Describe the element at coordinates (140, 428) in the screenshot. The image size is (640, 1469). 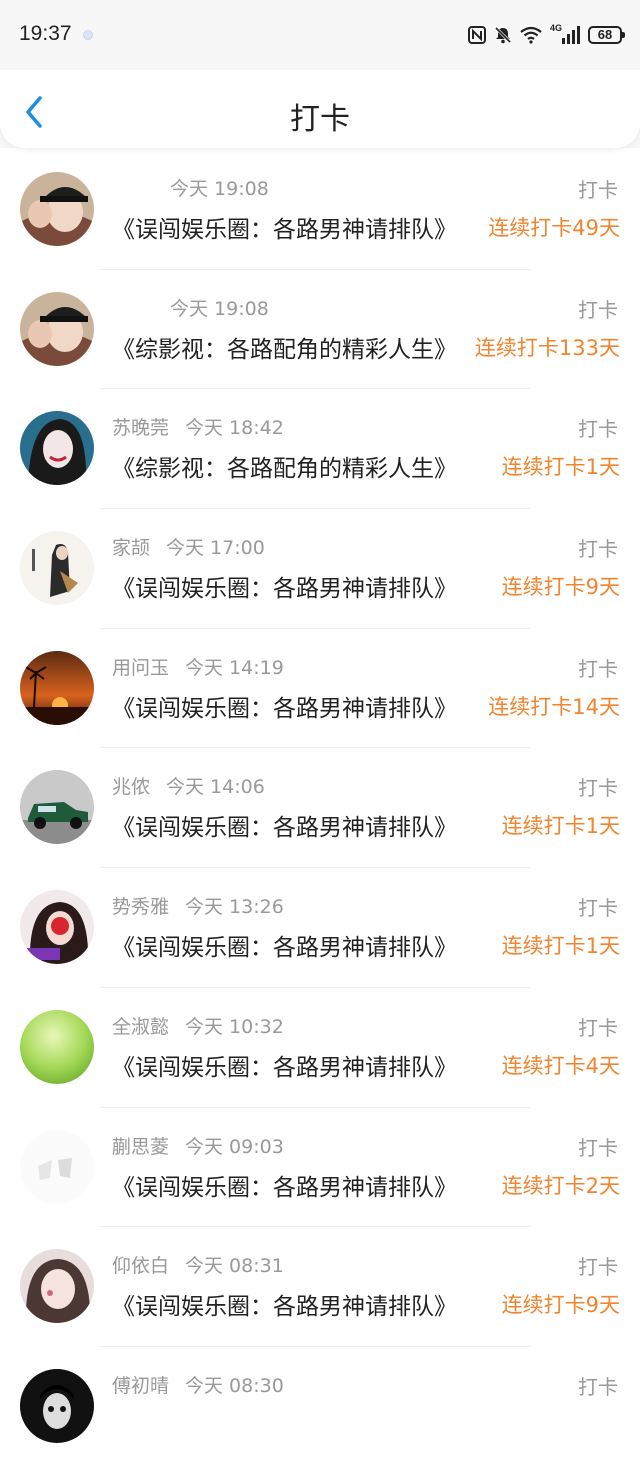
I see `user-name: 苏晚莞` at that location.